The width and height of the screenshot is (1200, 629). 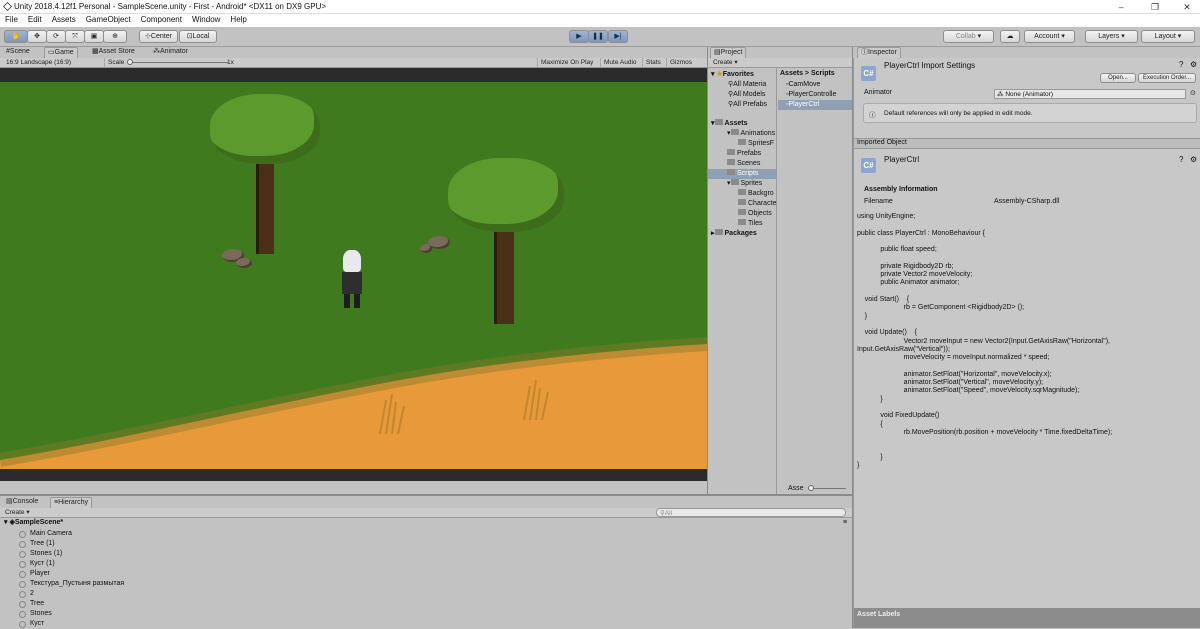 I want to click on tab-hierarchy-label: Hierarchy, so click(x=73, y=502).